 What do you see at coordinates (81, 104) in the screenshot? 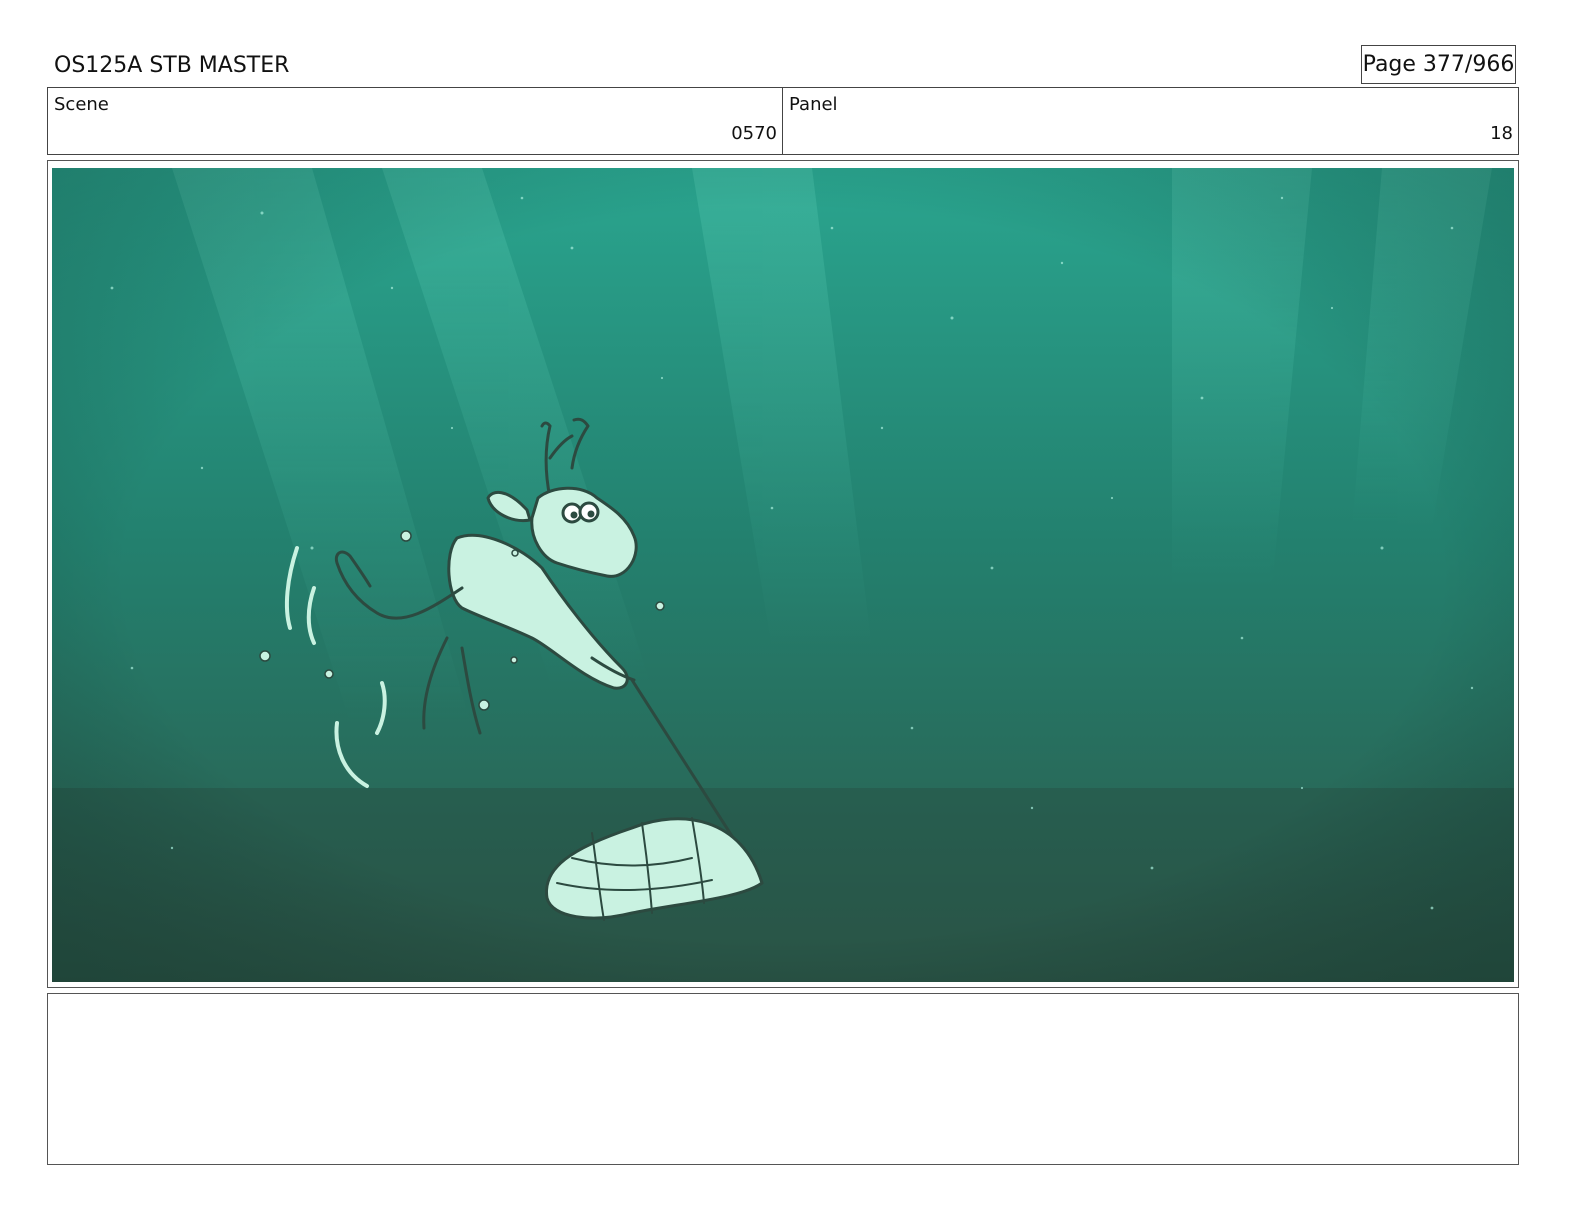
I see `scene-label: Scene` at bounding box center [81, 104].